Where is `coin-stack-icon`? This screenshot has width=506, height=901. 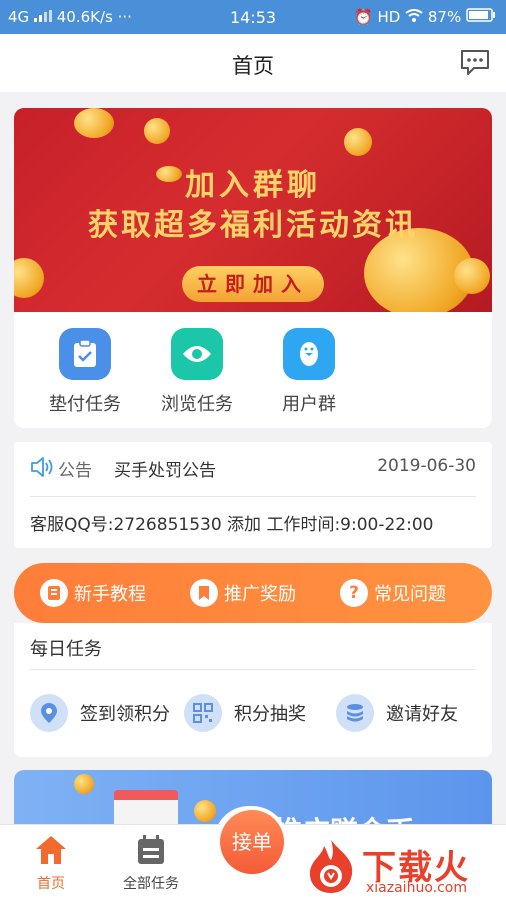
coin-stack-icon is located at coordinates (355, 713).